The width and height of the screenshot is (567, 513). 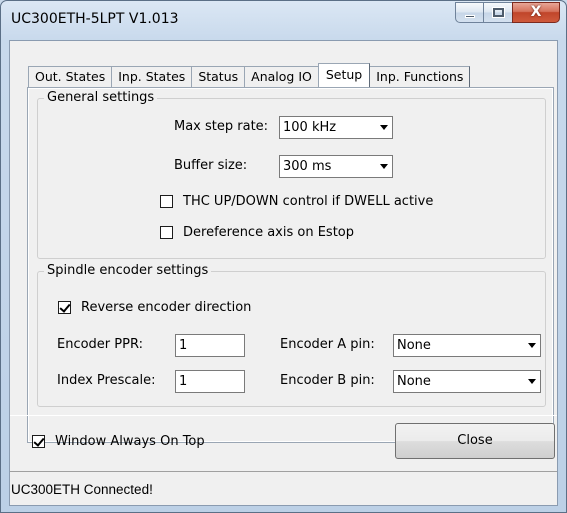 What do you see at coordinates (414, 381) in the screenshot?
I see `encoder-b-pin-value: None` at bounding box center [414, 381].